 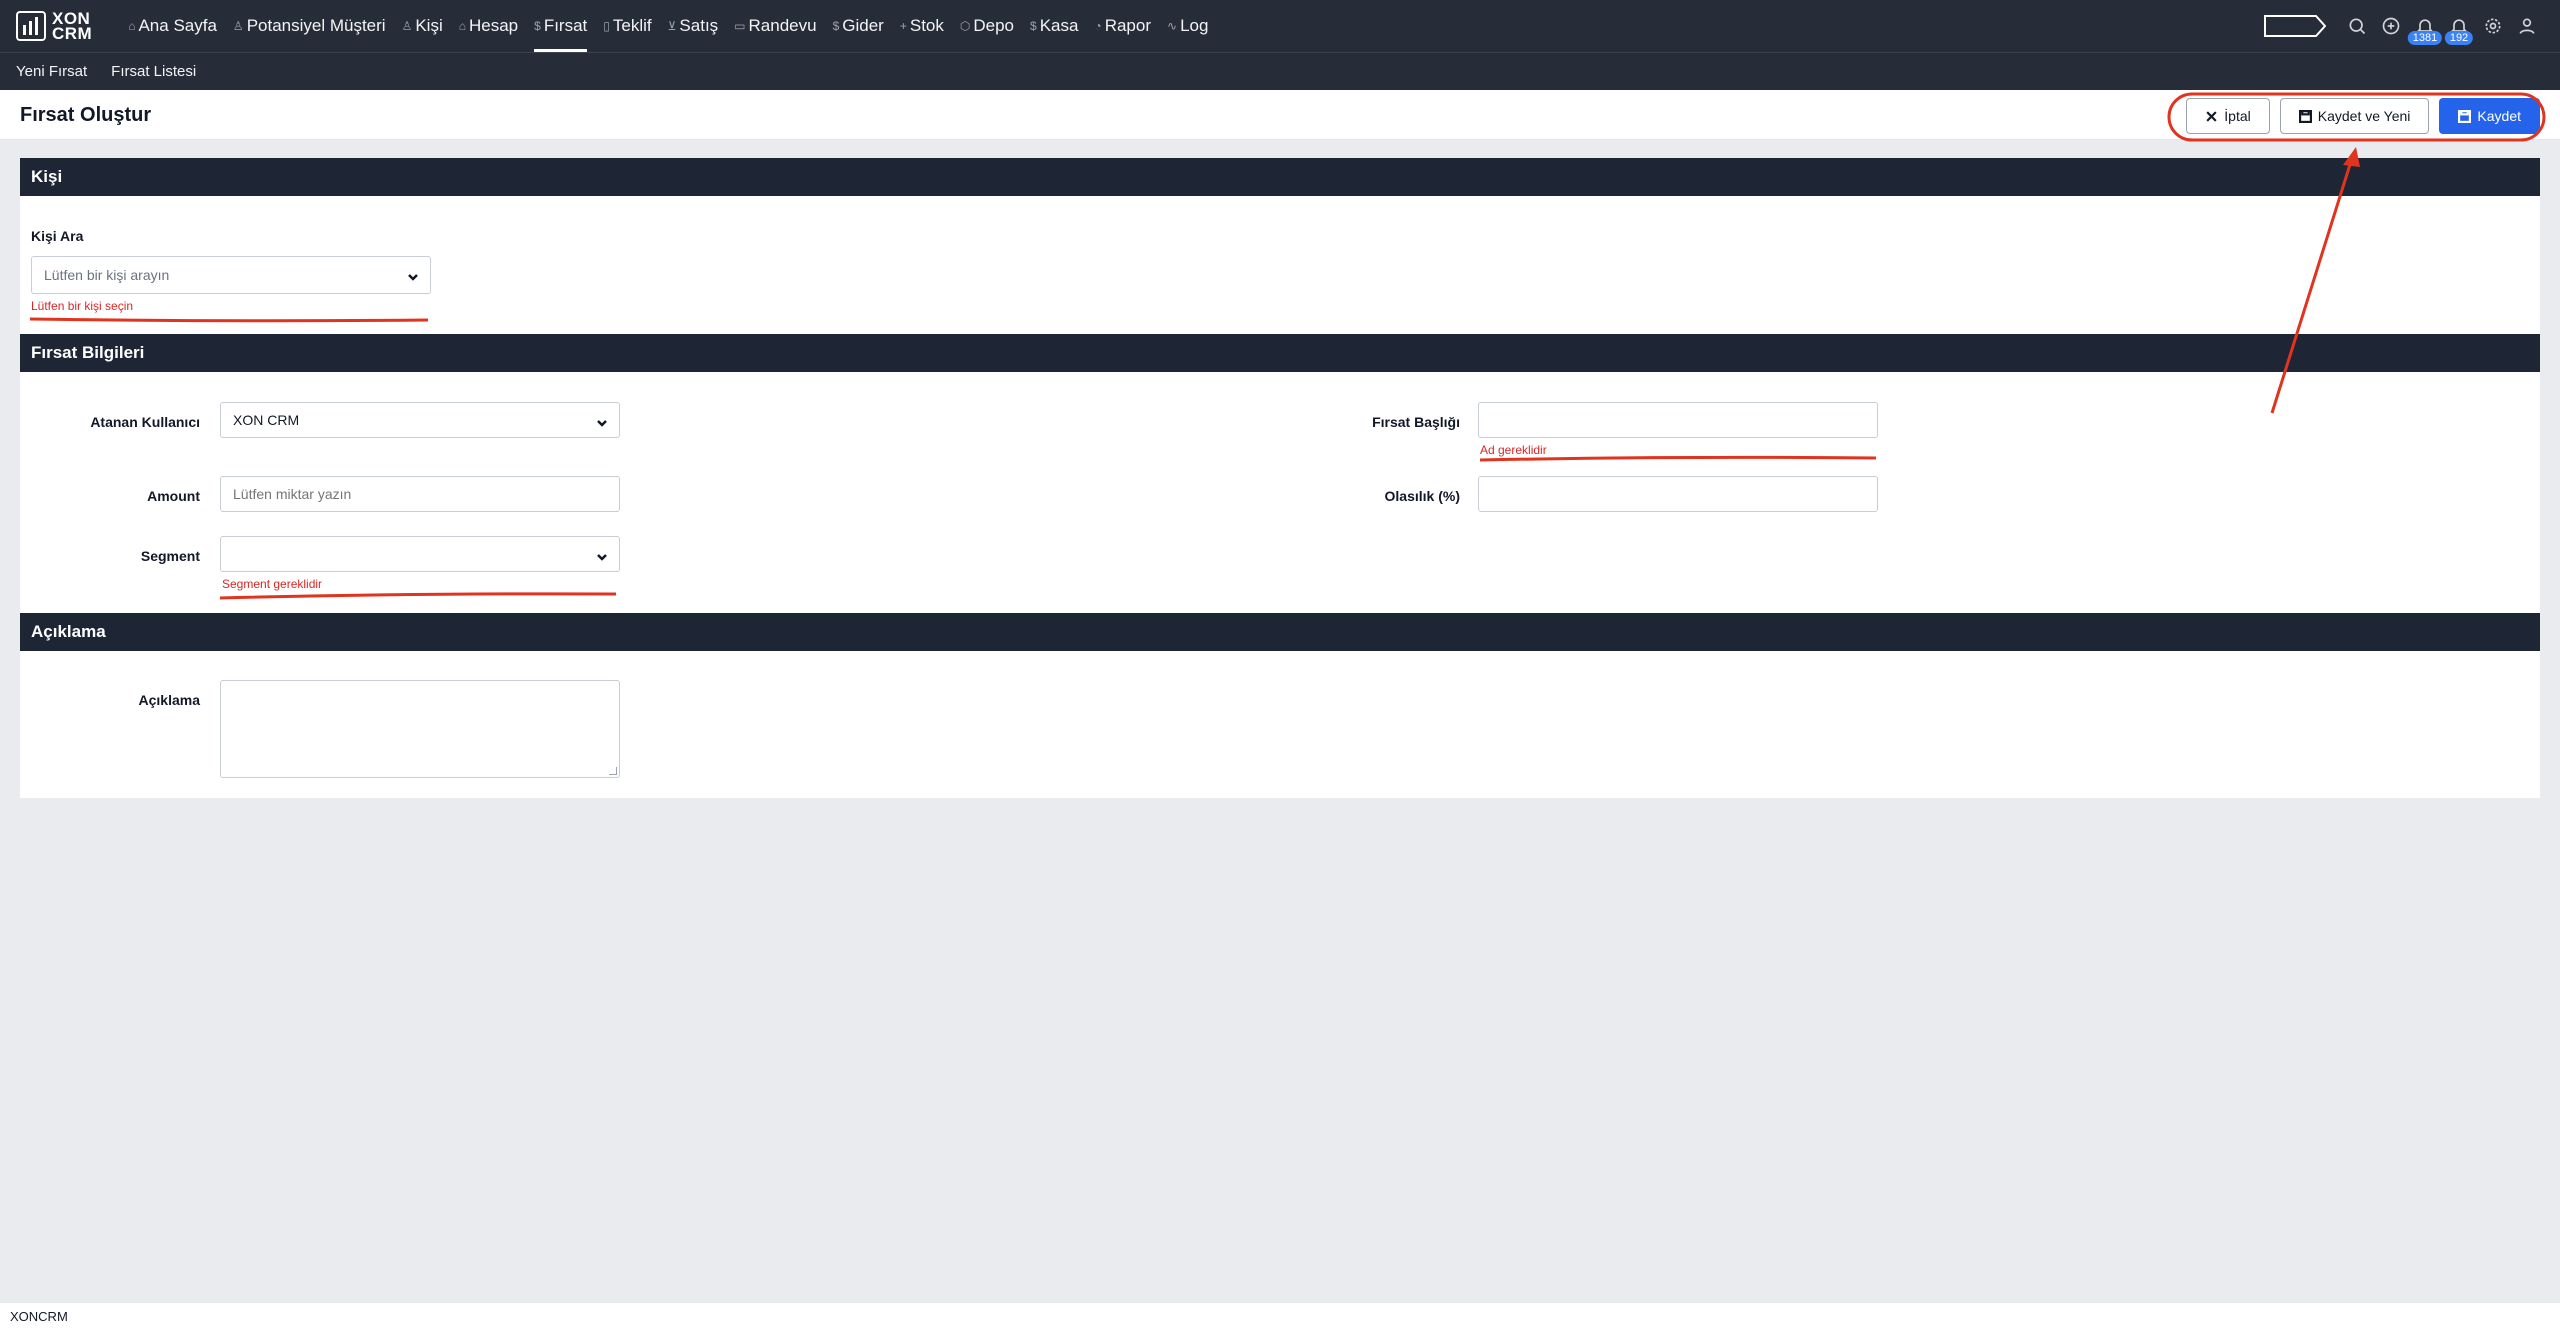 What do you see at coordinates (420, 729) in the screenshot?
I see `description-textarea` at bounding box center [420, 729].